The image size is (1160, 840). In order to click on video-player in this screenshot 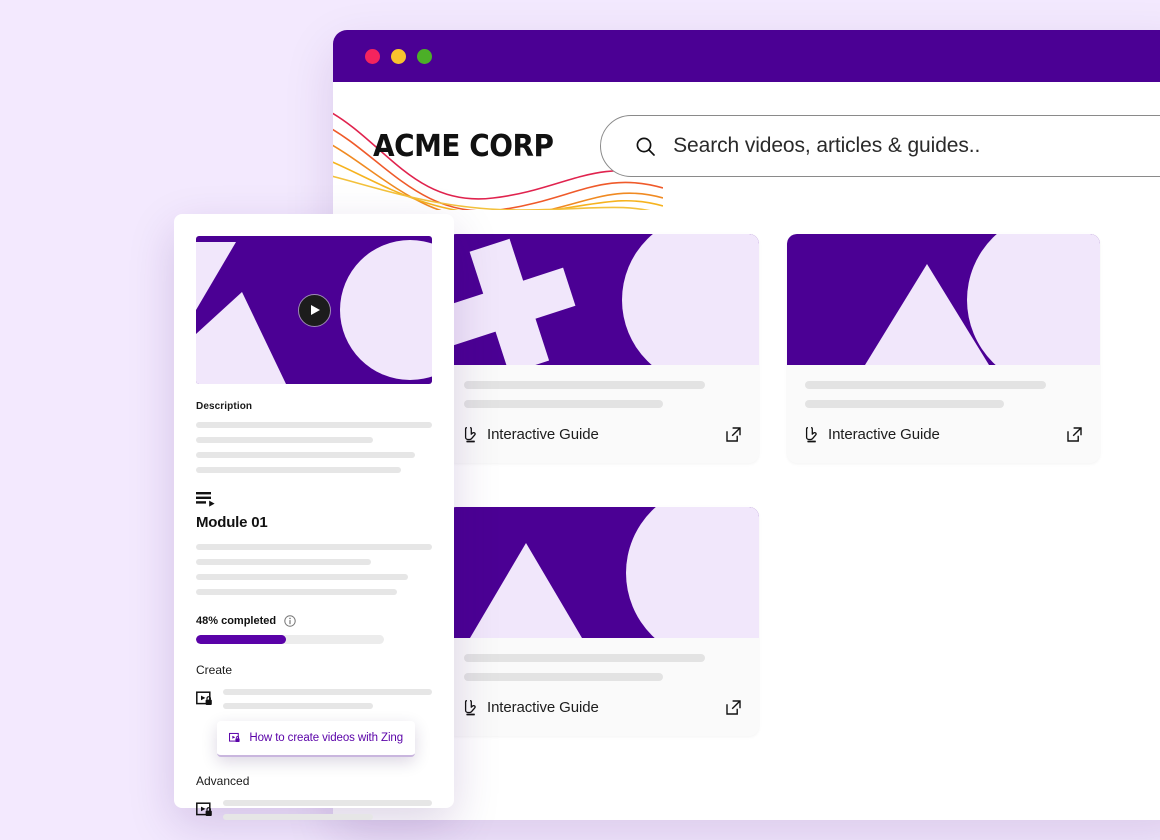, I will do `click(314, 310)`.